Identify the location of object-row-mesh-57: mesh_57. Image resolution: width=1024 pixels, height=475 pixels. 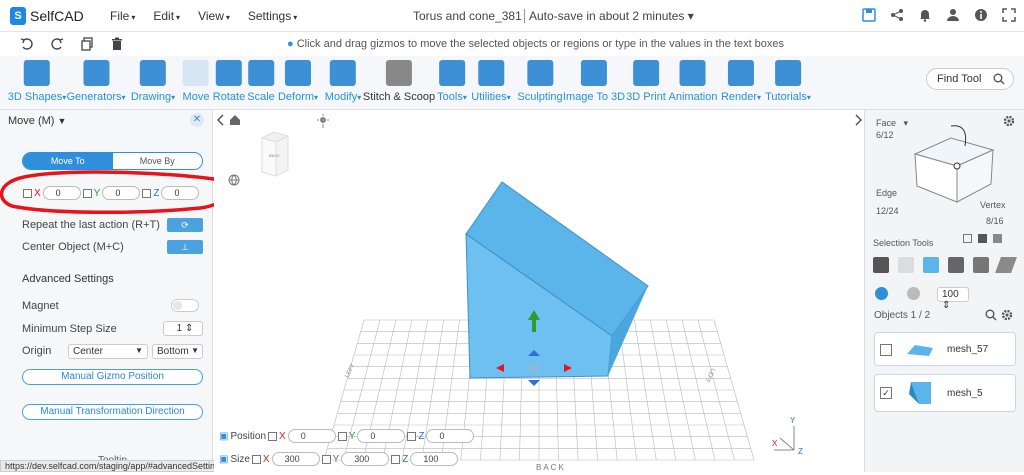
(945, 349).